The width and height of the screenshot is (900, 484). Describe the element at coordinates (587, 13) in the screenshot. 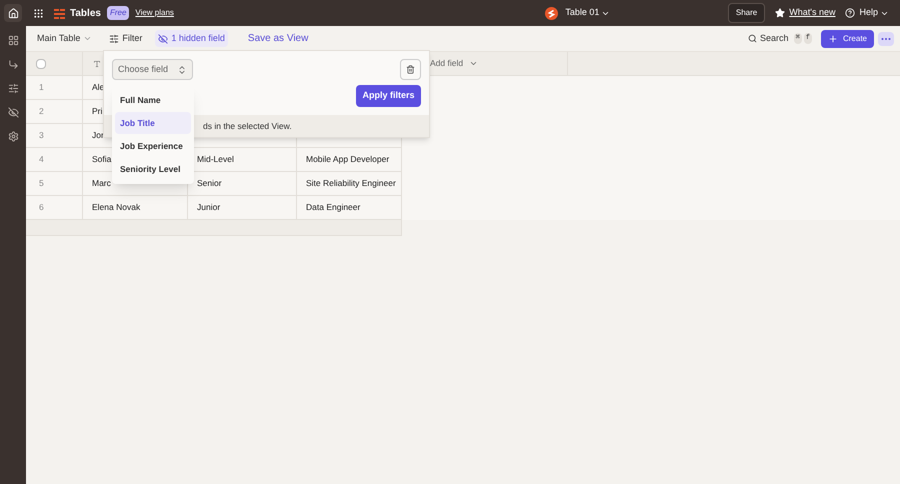

I see `table-menu: Table 01` at that location.